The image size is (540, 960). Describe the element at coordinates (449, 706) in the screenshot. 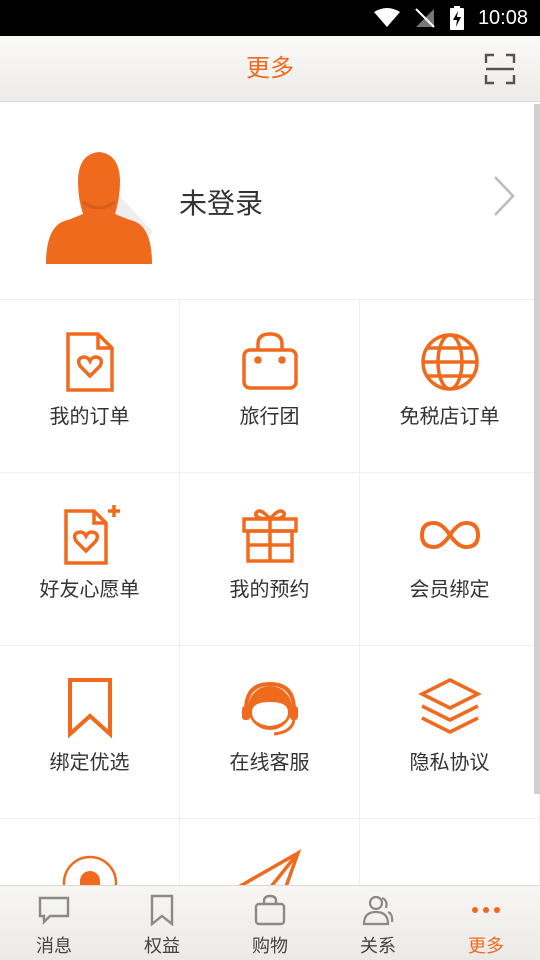

I see `layers-icon` at that location.